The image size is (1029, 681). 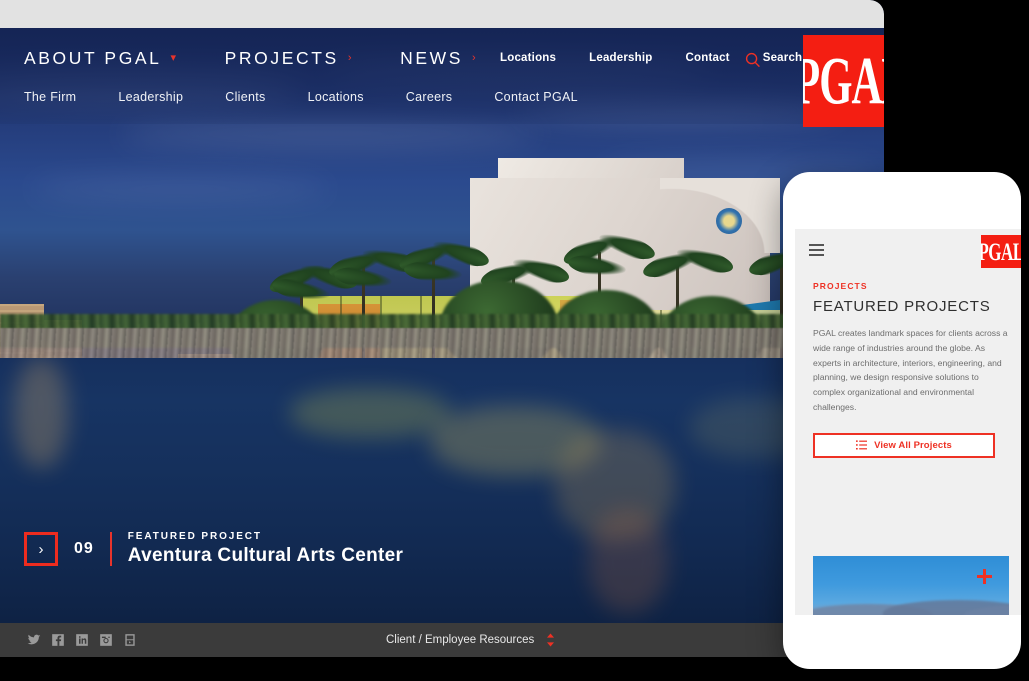 I want to click on linkedin-icon, so click(x=82, y=640).